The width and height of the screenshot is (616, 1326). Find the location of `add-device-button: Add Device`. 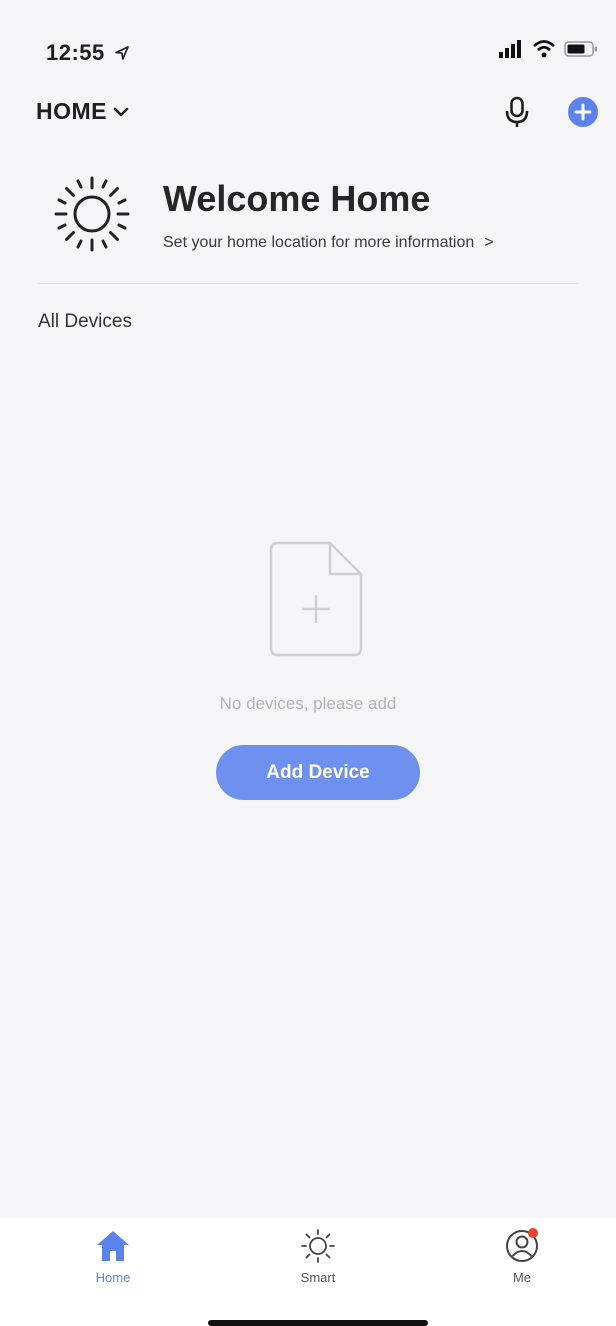

add-device-button: Add Device is located at coordinates (318, 772).